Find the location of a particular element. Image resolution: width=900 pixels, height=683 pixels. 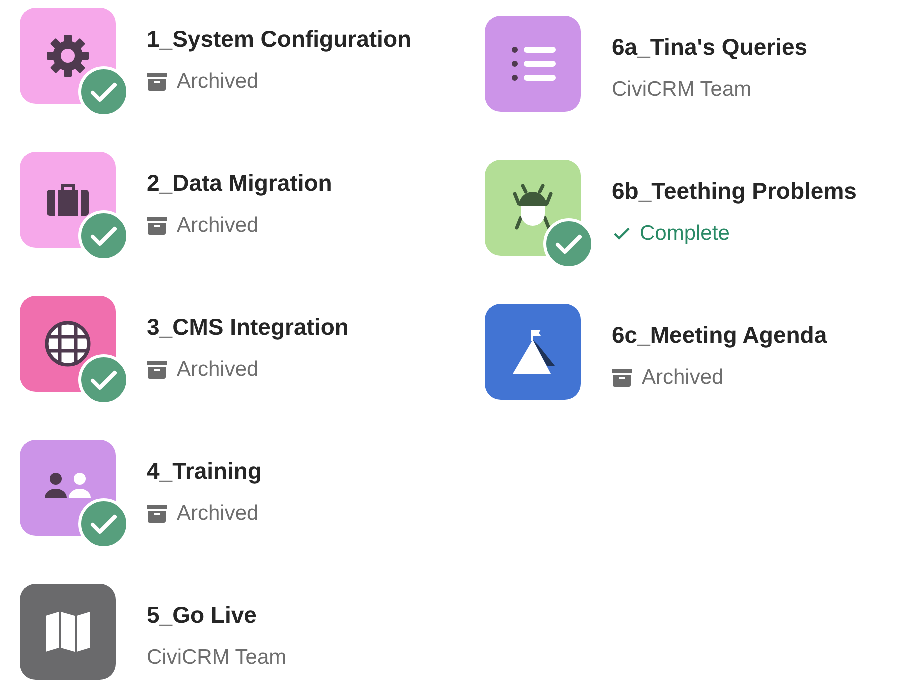

gear-icon is located at coordinates (68, 56).